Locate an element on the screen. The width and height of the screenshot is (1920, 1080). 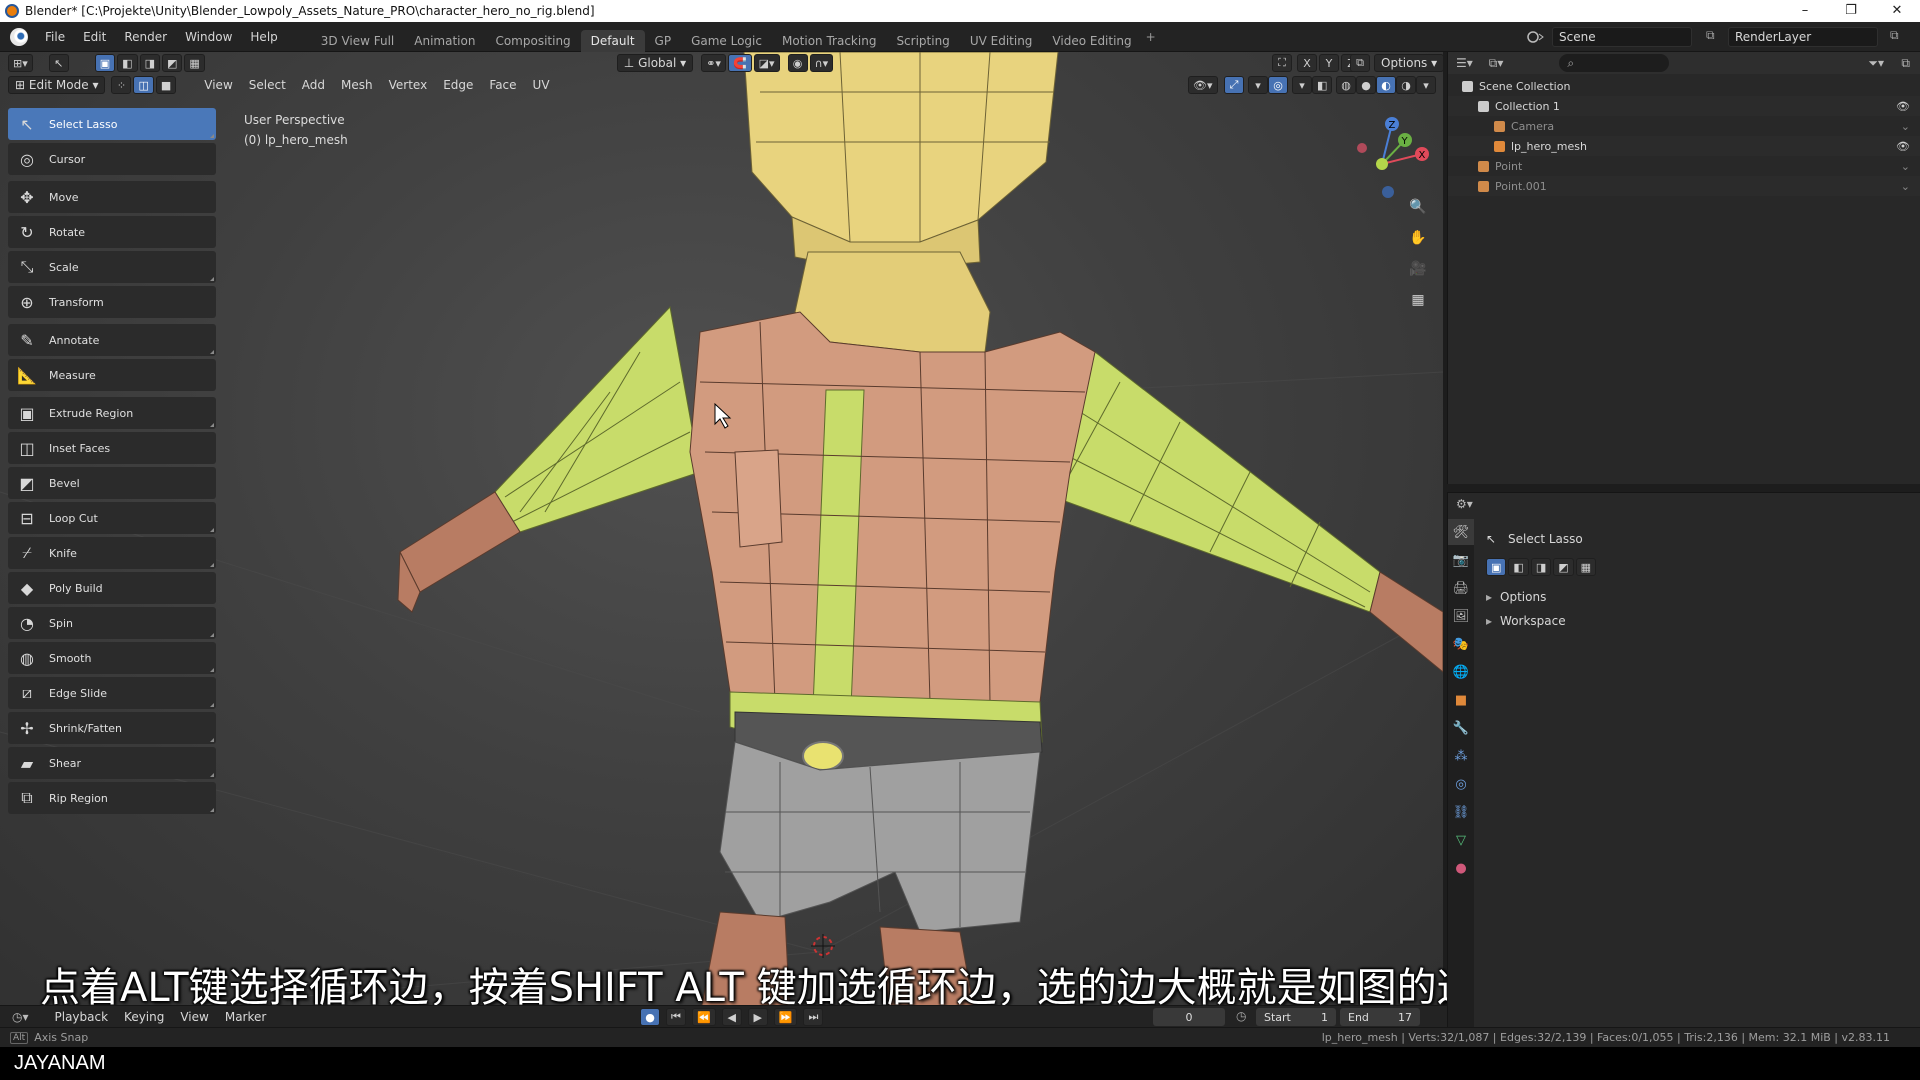
mode-dropdown: ⊞ Edit Mode ▾ is located at coordinates (57, 85).